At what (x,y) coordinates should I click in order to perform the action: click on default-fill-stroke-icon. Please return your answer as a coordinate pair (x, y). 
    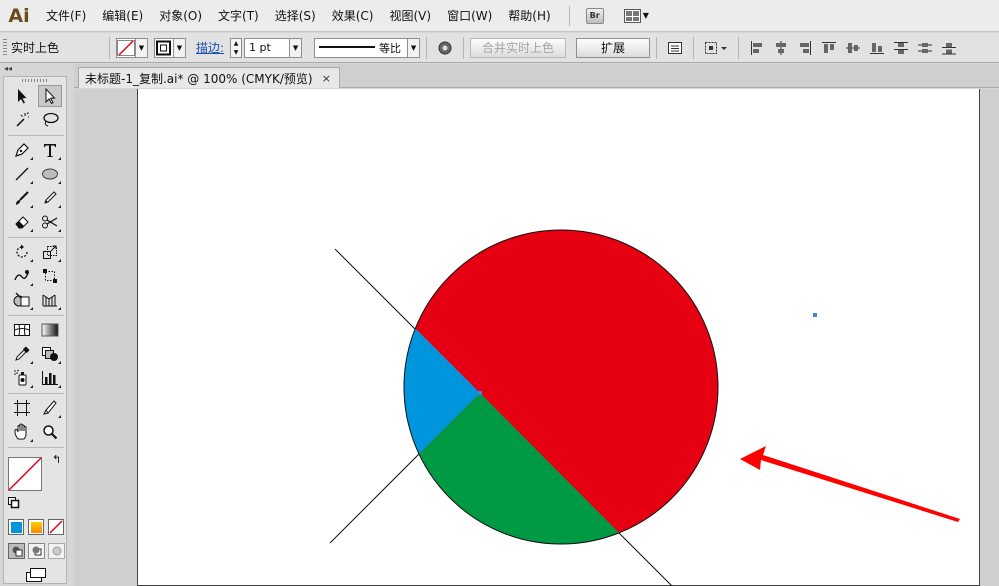
    Looking at the image, I should click on (14, 504).